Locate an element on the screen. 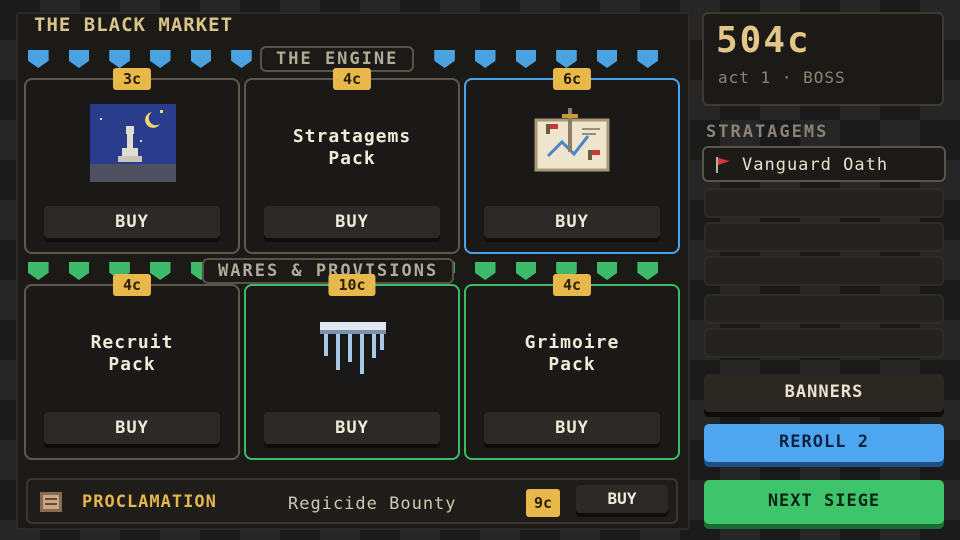  status-box: 504c act 1 · BOSS is located at coordinates (823, 59).